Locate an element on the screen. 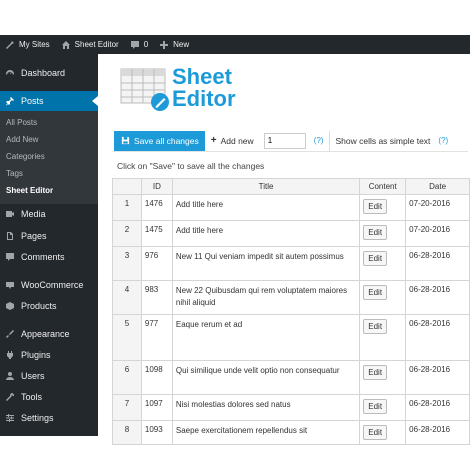 This screenshot has width=470, height=470. column-header-id: ID is located at coordinates (156, 186).